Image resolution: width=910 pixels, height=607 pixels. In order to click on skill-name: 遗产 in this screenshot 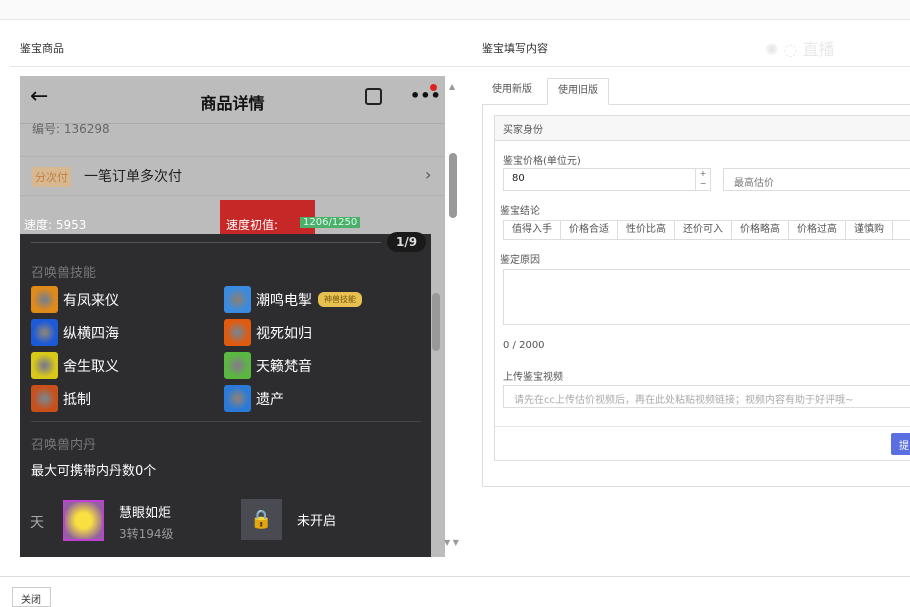, I will do `click(270, 399)`.